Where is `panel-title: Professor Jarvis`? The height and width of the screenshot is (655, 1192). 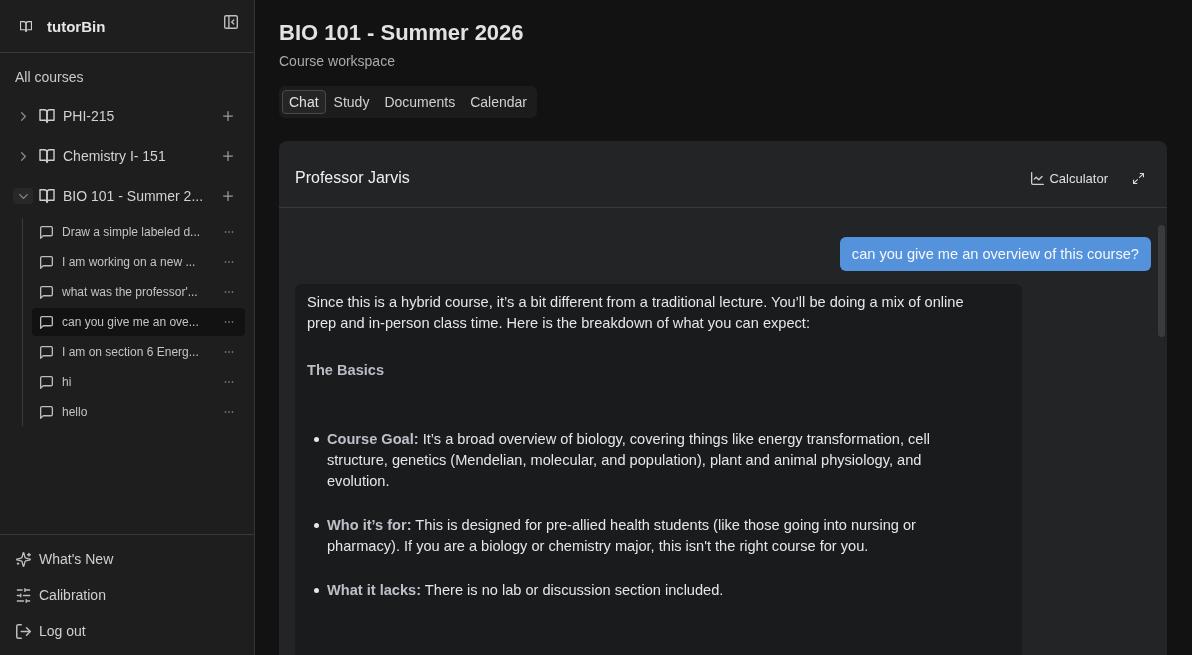 panel-title: Professor Jarvis is located at coordinates (352, 178).